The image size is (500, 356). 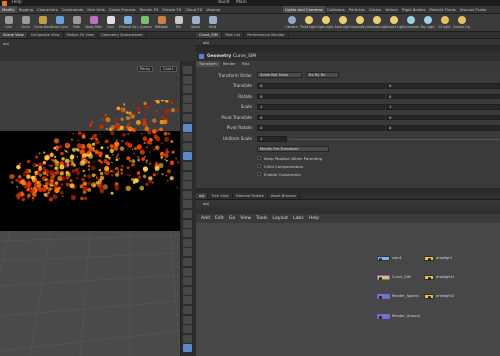 What do you see at coordinates (25, 22) in the screenshot?
I see `shelf-tool-button: Circle` at bounding box center [25, 22].